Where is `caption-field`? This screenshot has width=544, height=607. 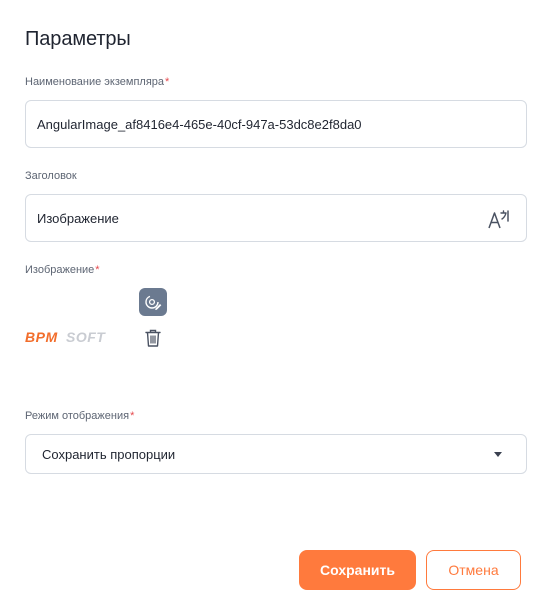 caption-field is located at coordinates (276, 218).